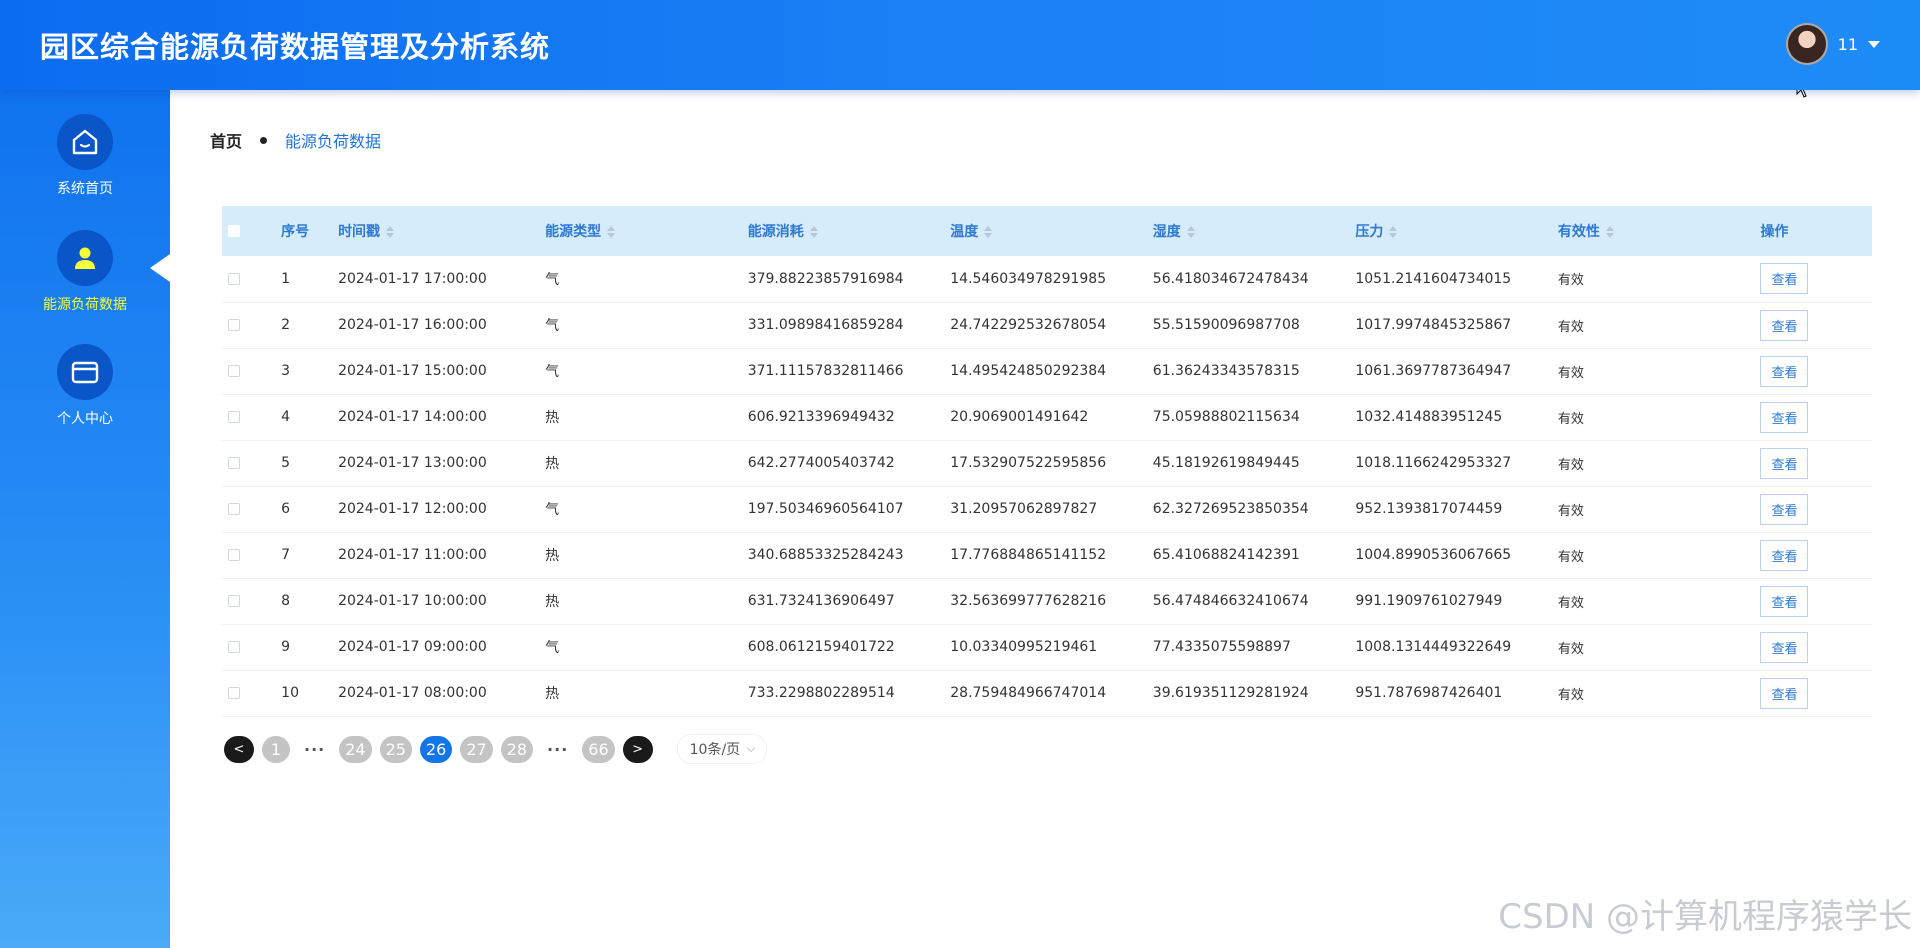  Describe the element at coordinates (1051, 231) in the screenshot. I see `col-temperature: 温度` at that location.